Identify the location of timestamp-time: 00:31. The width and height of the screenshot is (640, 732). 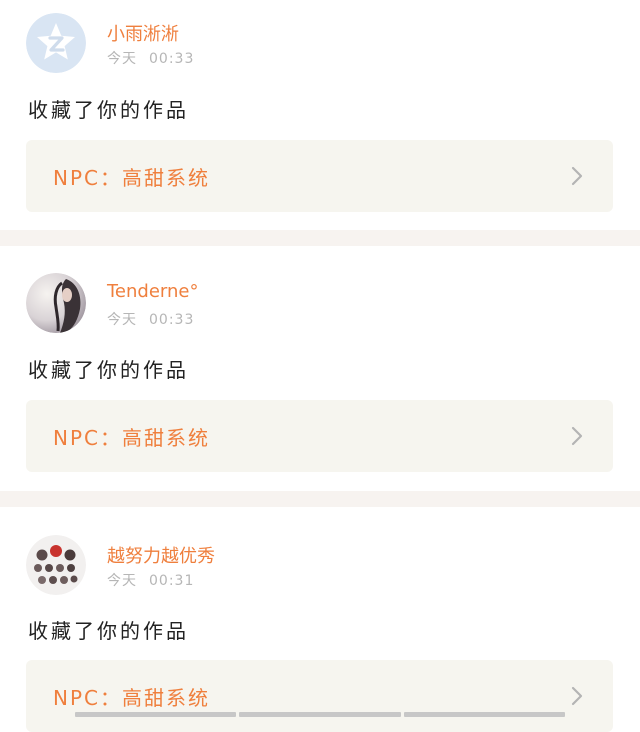
(172, 581).